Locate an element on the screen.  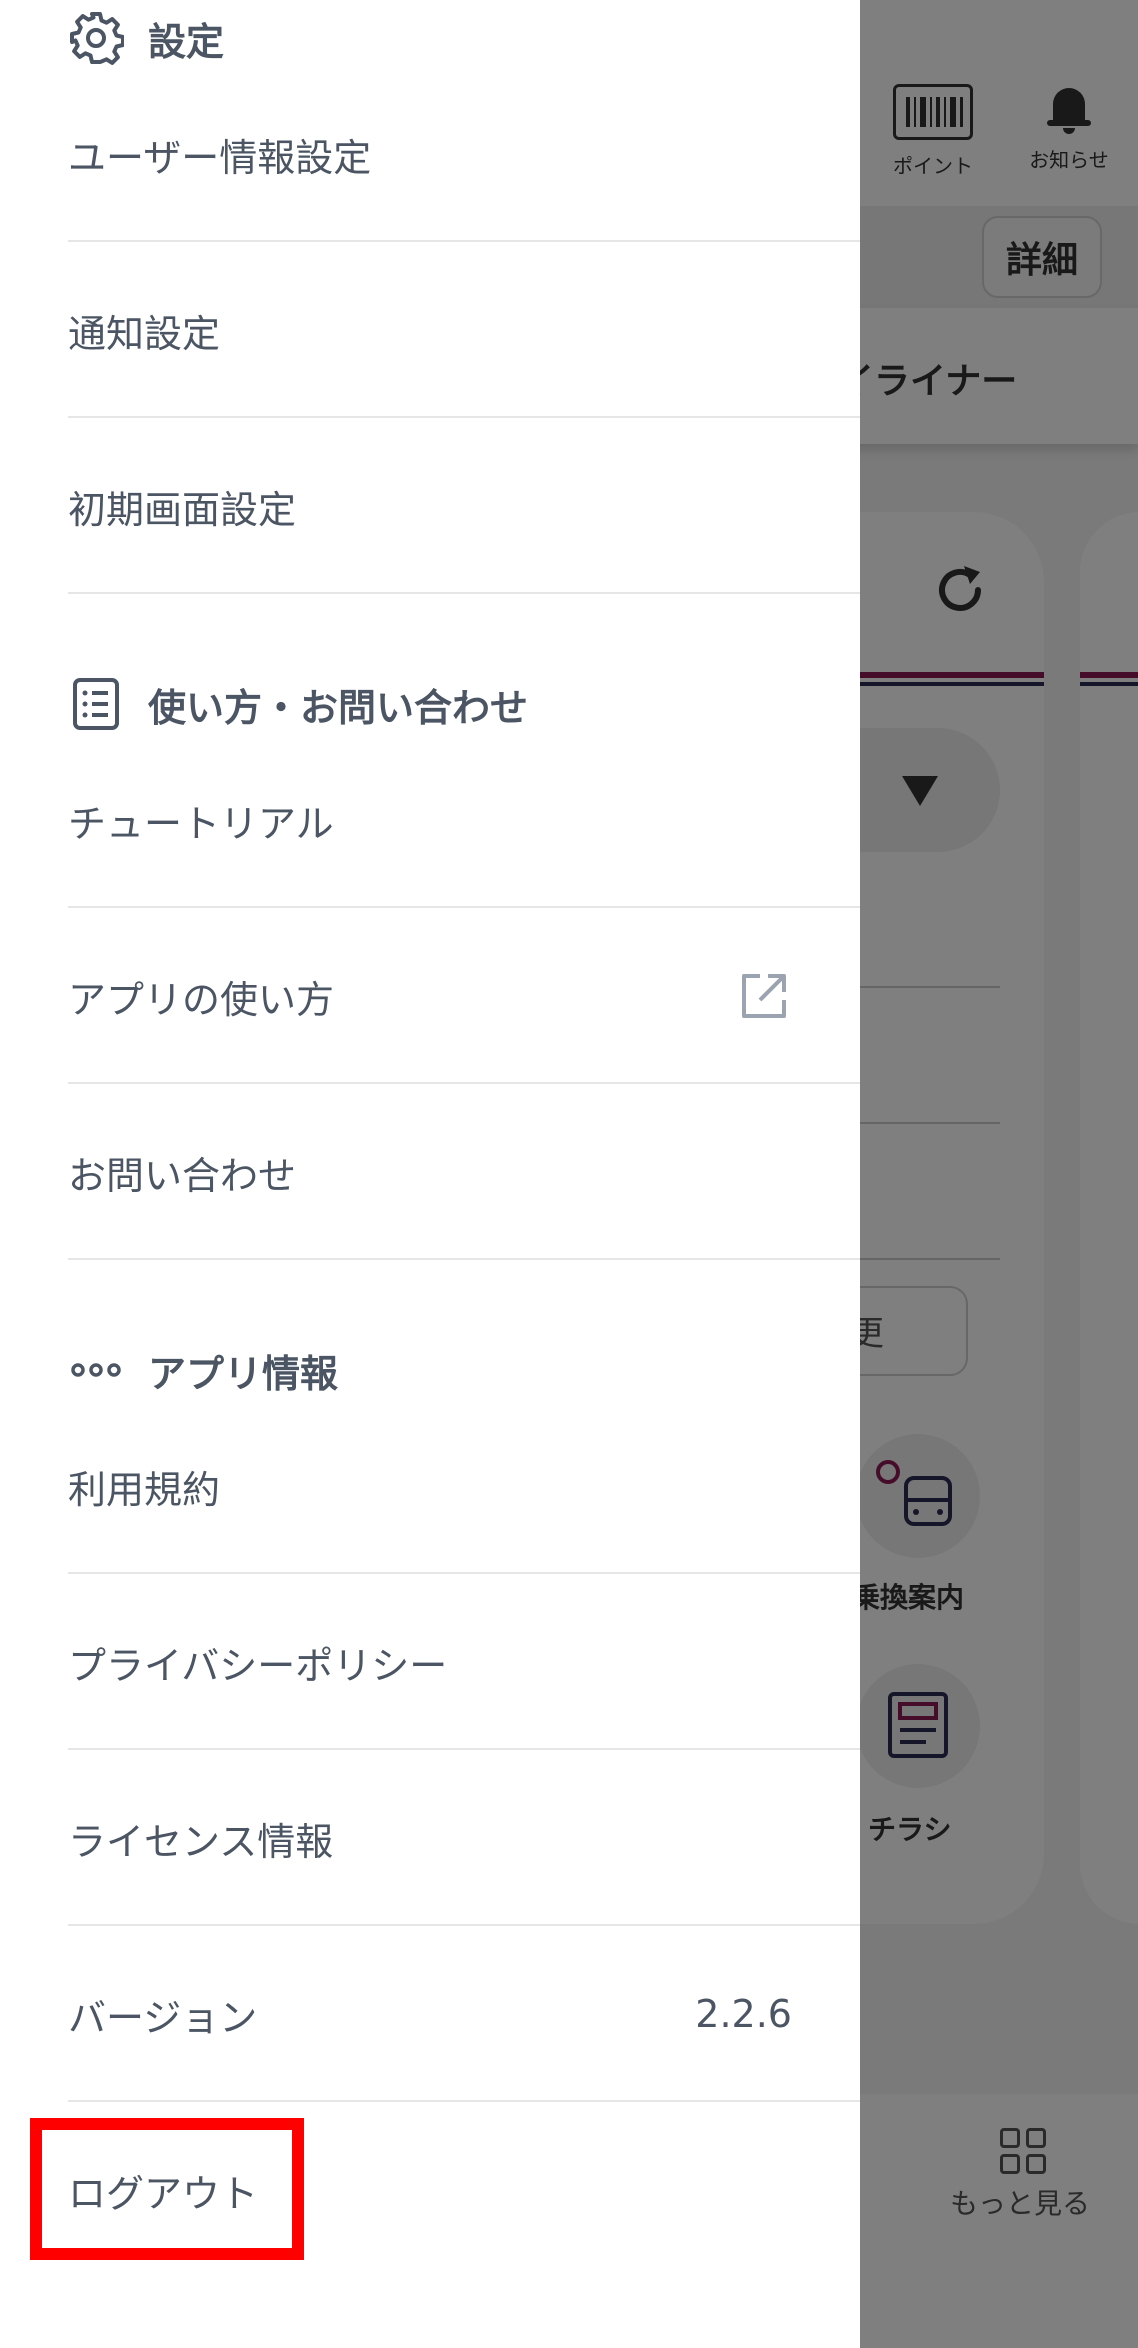
section-header-help: 使い方・お問い合わせ is located at coordinates (298, 704).